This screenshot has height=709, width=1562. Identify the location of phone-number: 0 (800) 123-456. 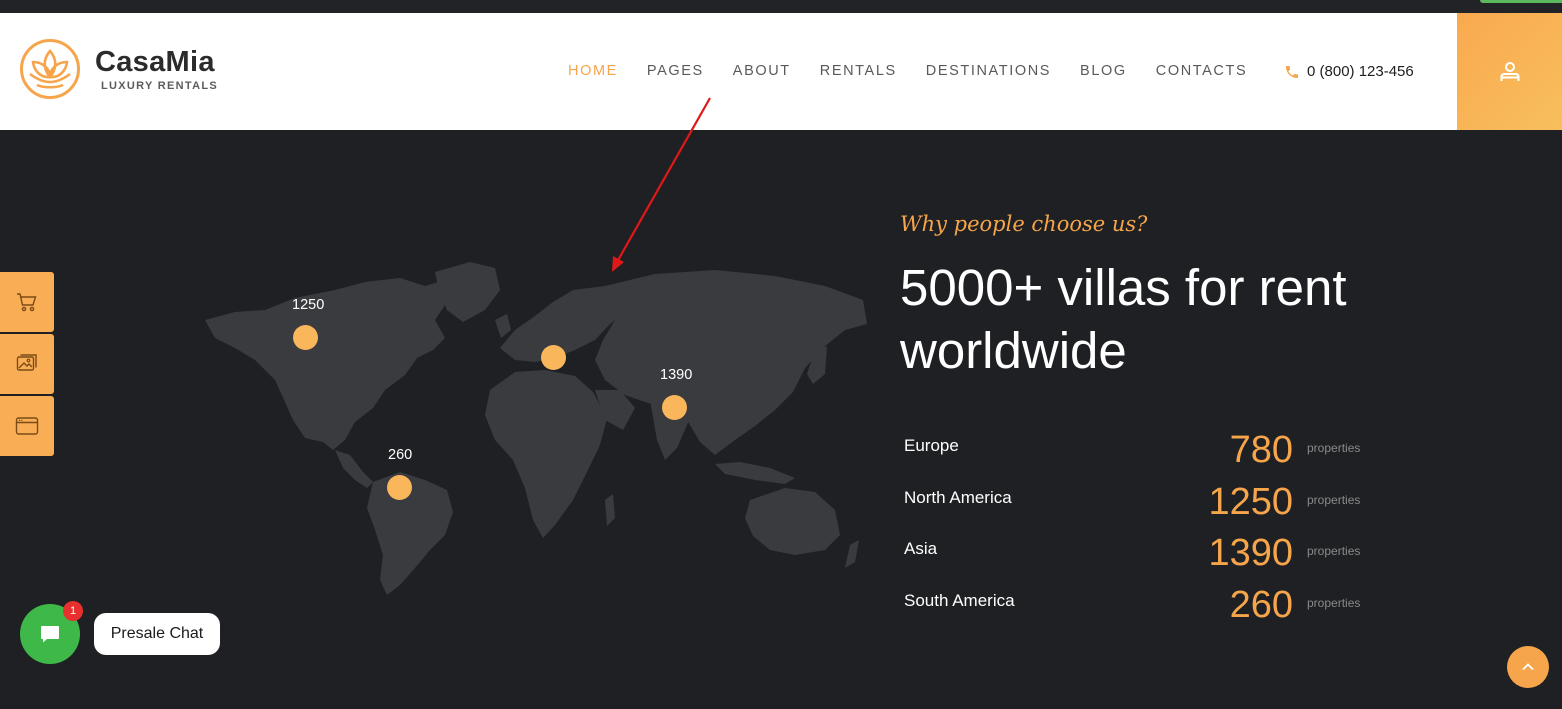
(1360, 71).